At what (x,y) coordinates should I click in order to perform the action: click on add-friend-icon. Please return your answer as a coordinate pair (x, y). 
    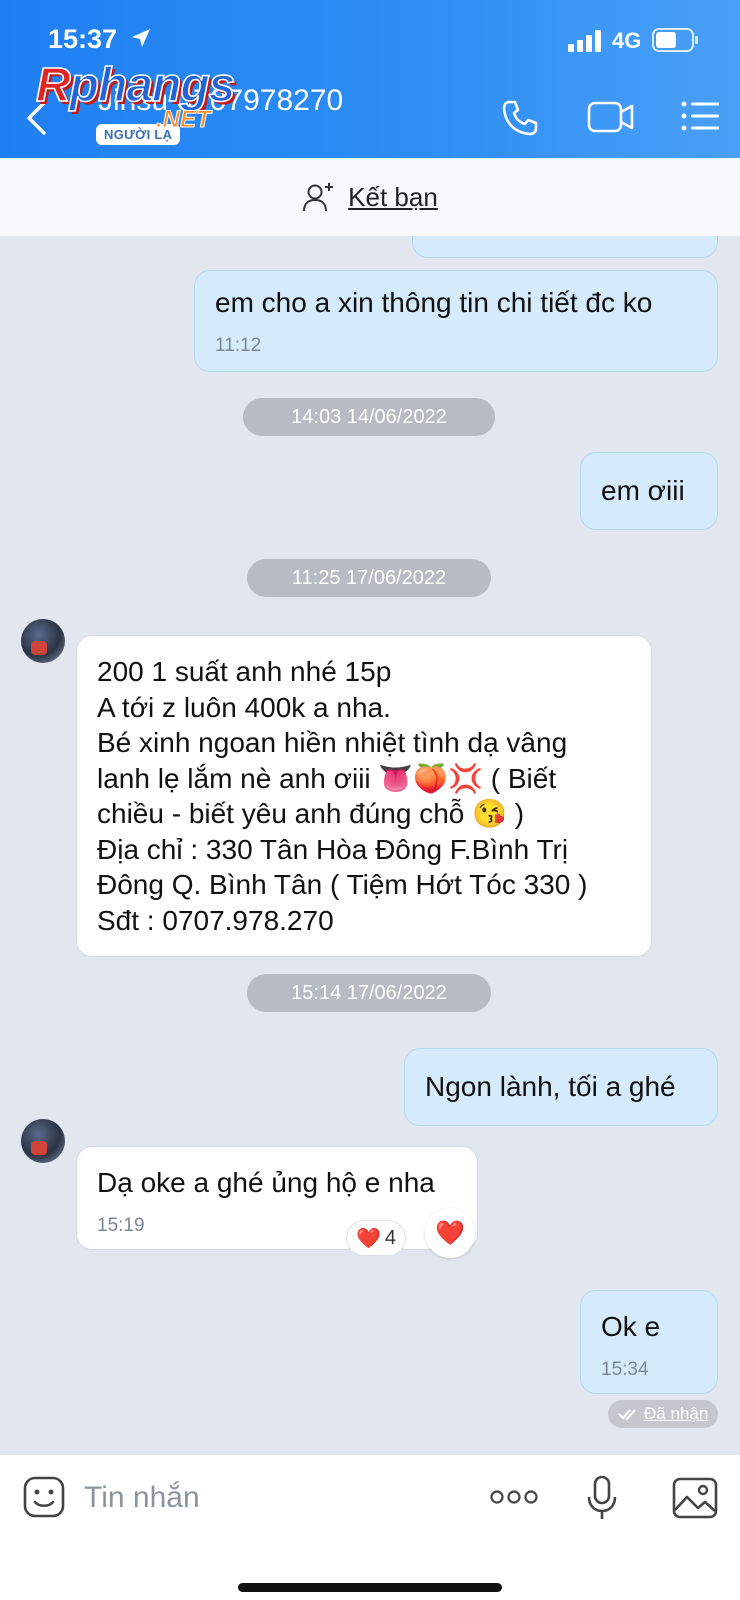
    Looking at the image, I should click on (318, 197).